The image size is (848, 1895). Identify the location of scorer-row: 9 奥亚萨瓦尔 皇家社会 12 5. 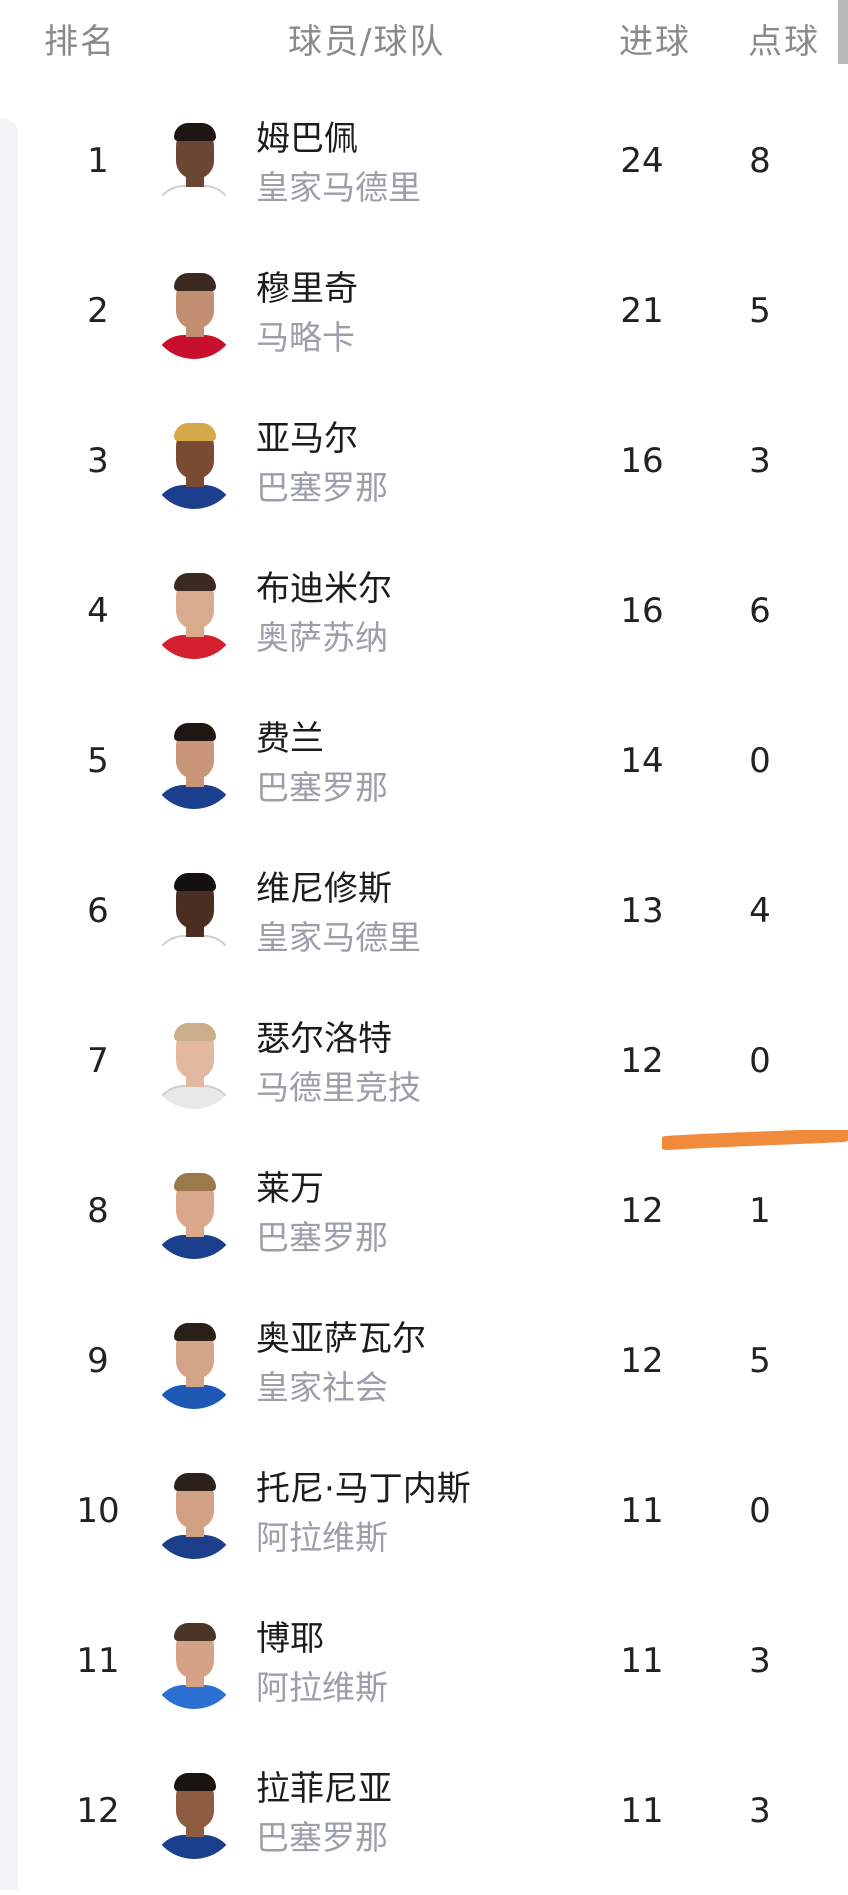
(428, 1370).